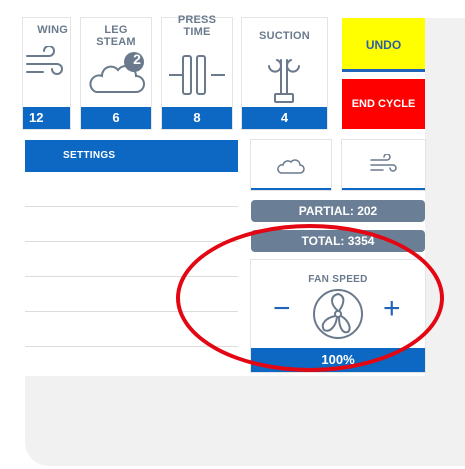 The height and width of the screenshot is (469, 465). What do you see at coordinates (338, 241) in the screenshot?
I see `total-counter: TOTAL: 3354` at bounding box center [338, 241].